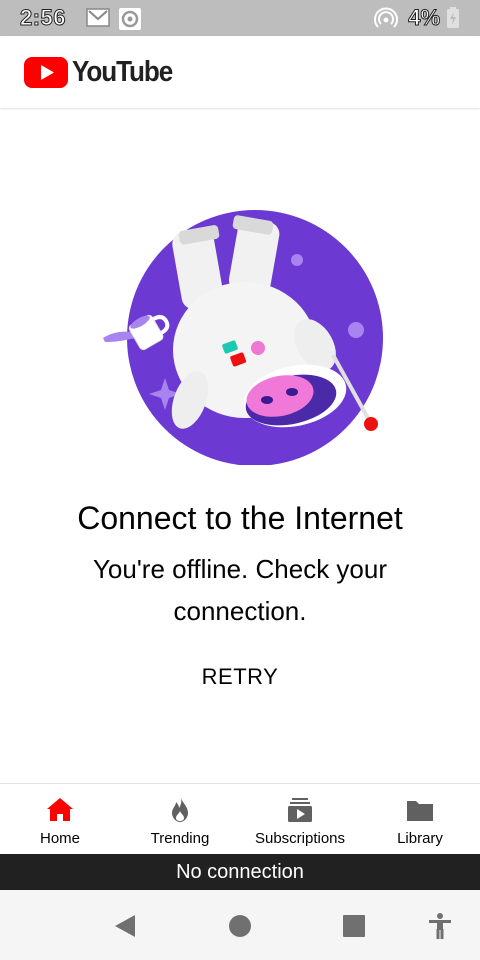 This screenshot has width=480, height=960. I want to click on subscriptions-icon, so click(300, 810).